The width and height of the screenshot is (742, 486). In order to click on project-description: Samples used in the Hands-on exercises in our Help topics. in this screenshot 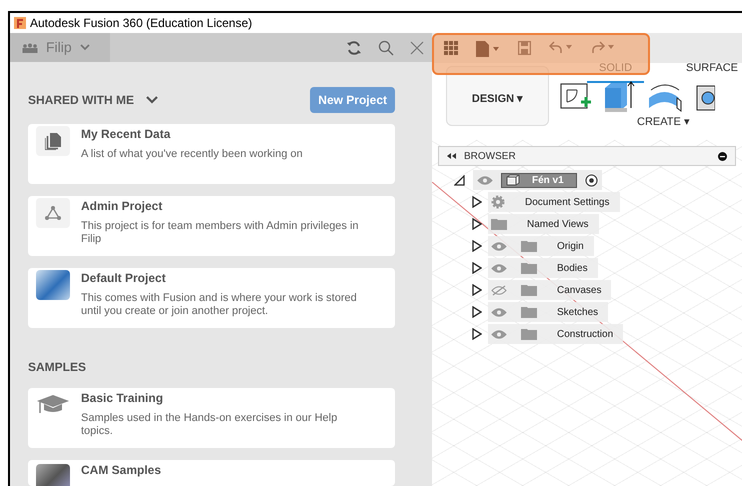, I will do `click(209, 425)`.